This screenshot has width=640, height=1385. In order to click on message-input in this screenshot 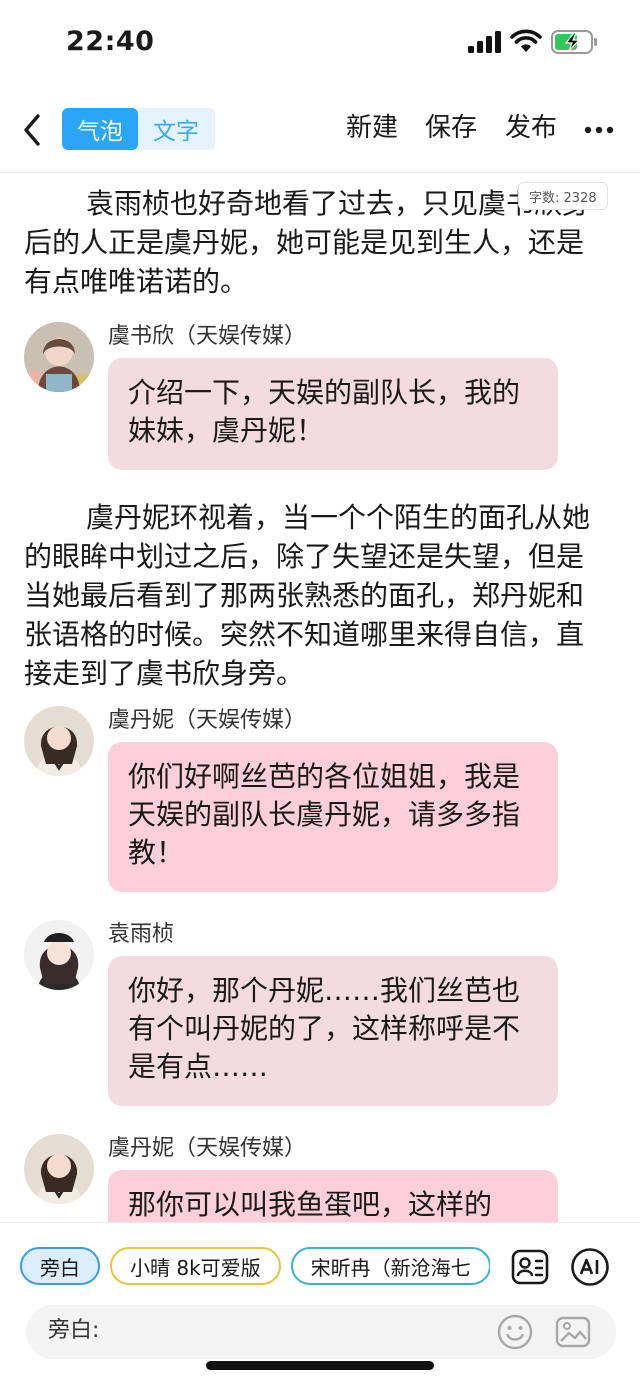, I will do `click(306, 1332)`.